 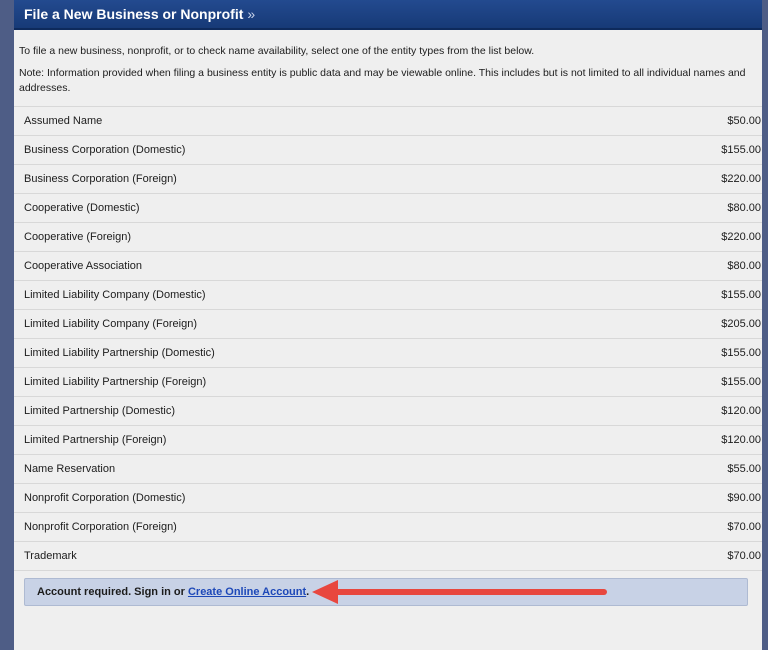 I want to click on entity-name: Limited Partnership (Foreign), so click(x=95, y=440).